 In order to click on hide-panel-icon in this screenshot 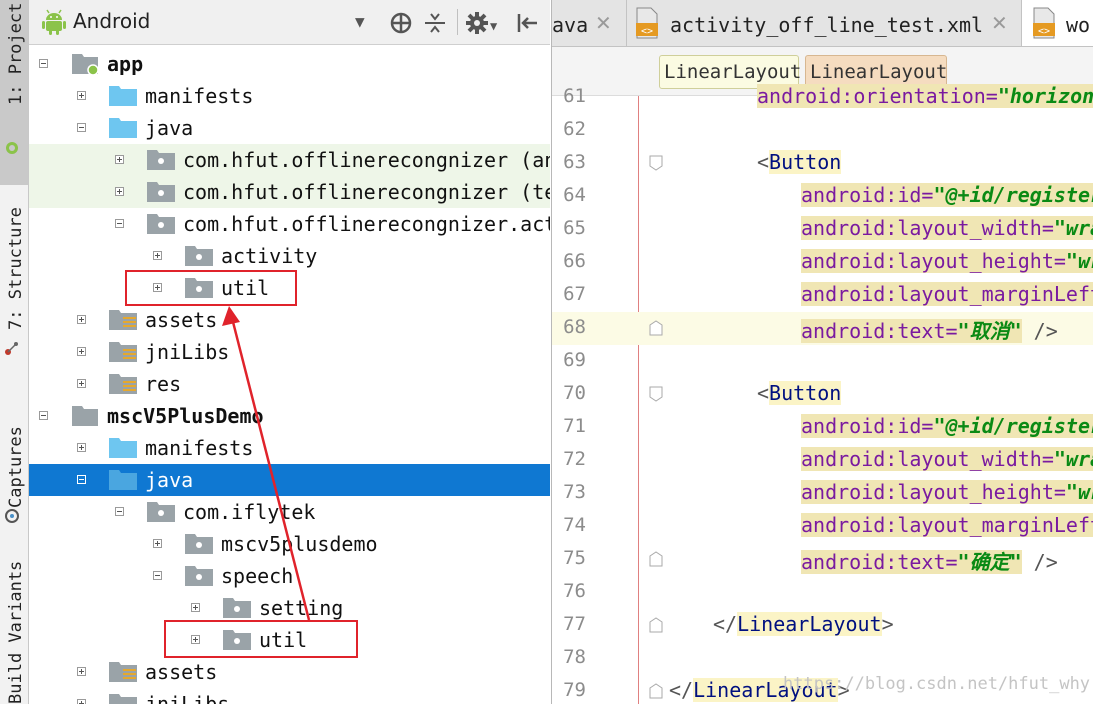, I will do `click(527, 23)`.